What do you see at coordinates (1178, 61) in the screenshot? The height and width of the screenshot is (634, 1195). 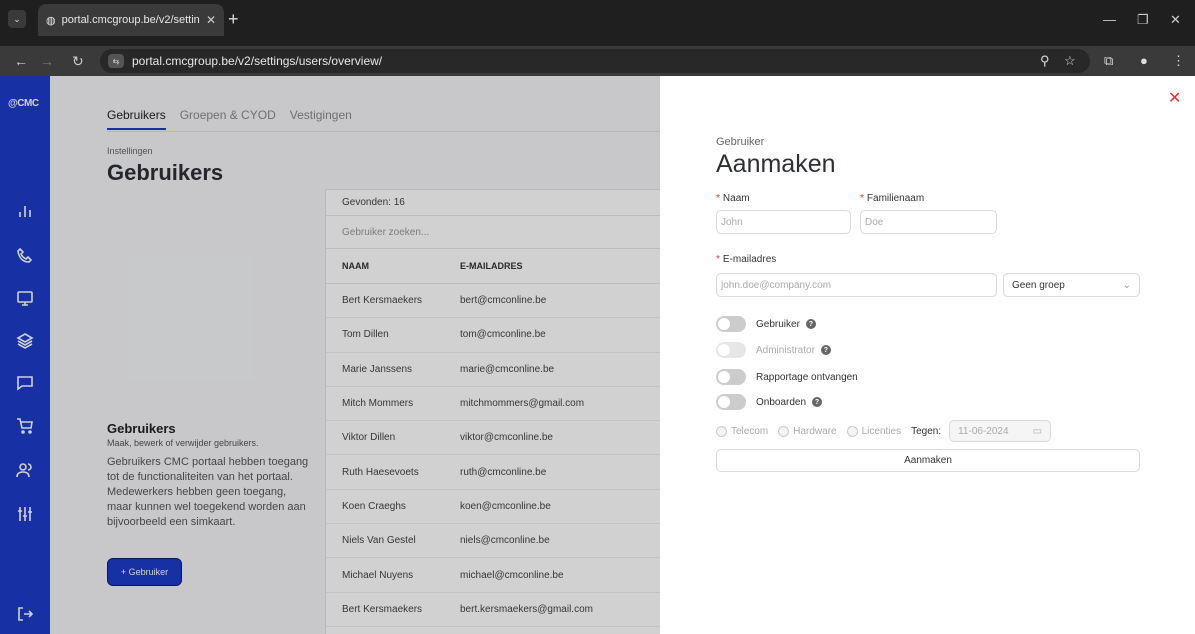 I see `menu-icon: ⋮` at bounding box center [1178, 61].